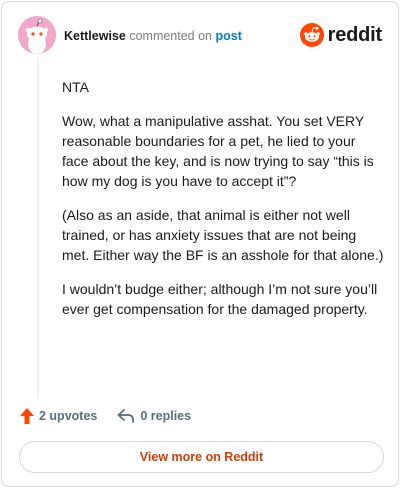 The width and height of the screenshot is (400, 488). Describe the element at coordinates (171, 36) in the screenshot. I see `byline-verb: commented on` at that location.